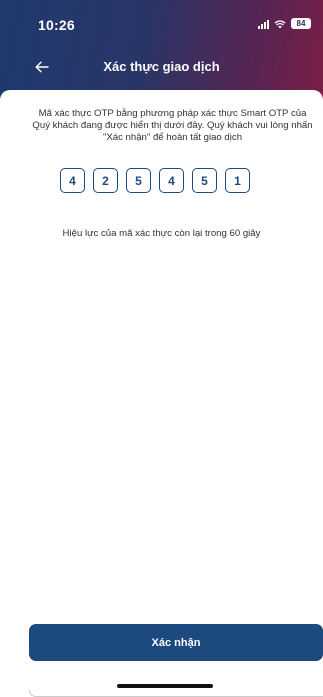 This screenshot has height=697, width=323. I want to click on nav-bar: Xác thực giao dịch, so click(161, 67).